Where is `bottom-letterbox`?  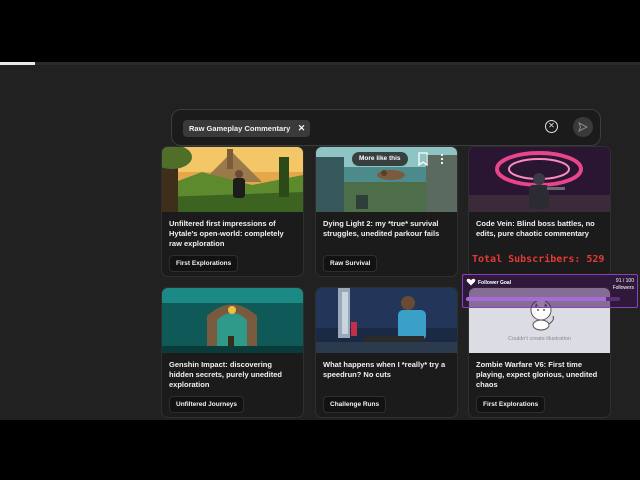
bottom-letterbox is located at coordinates (320, 450).